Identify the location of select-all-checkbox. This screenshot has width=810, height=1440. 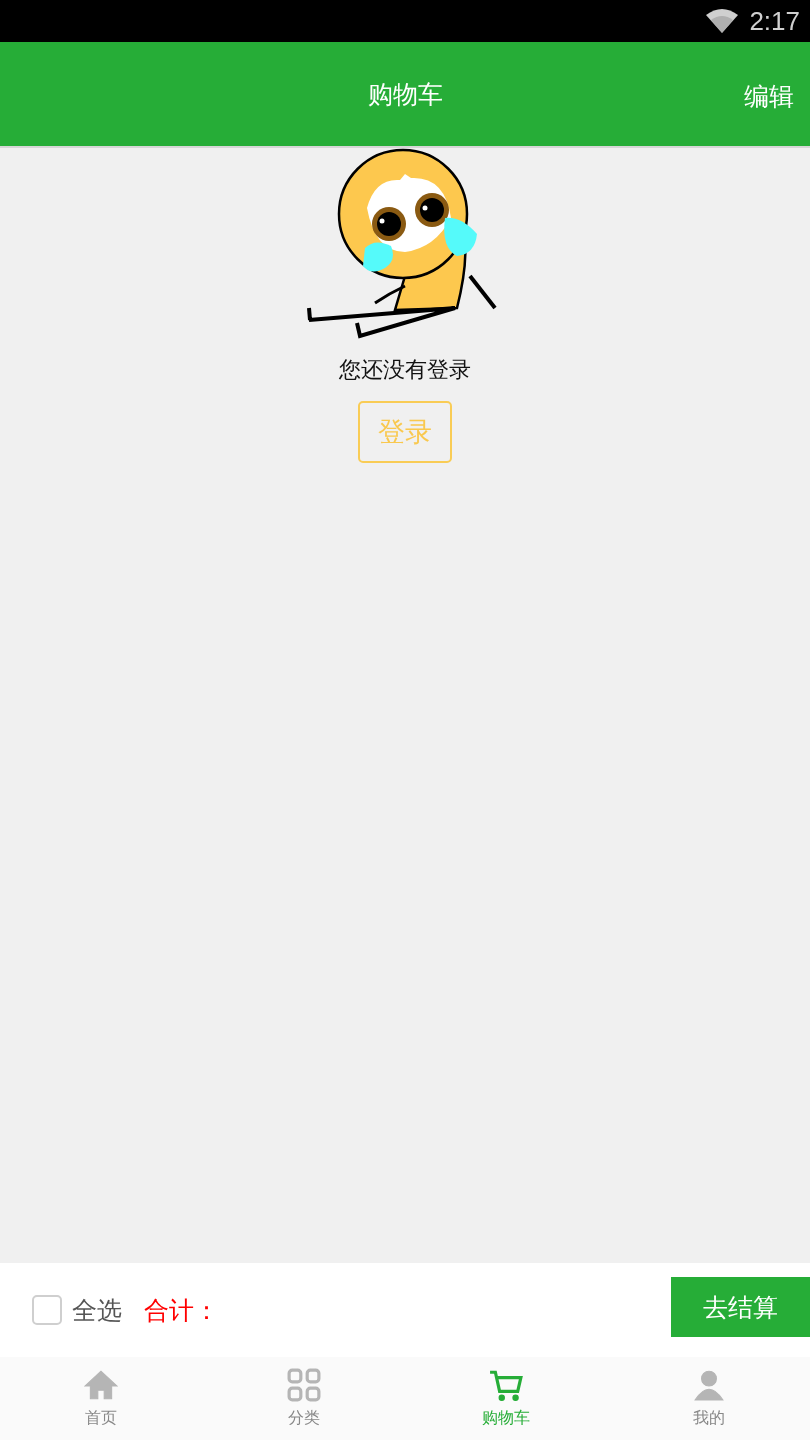
(47, 1310).